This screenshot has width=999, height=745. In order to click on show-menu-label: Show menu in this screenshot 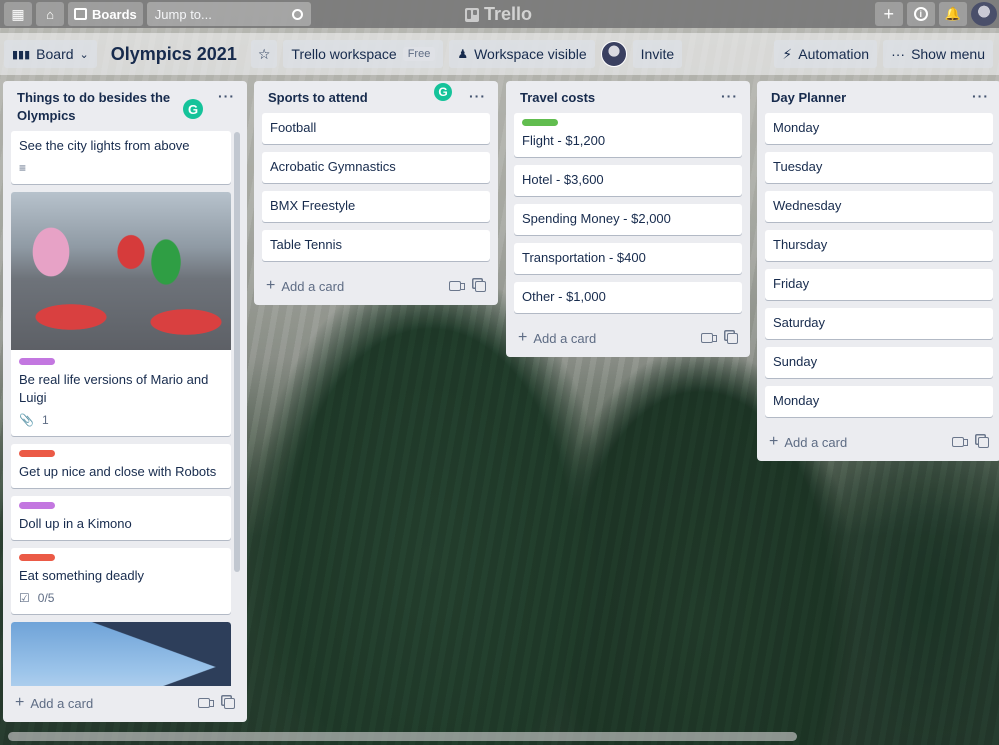, I will do `click(948, 54)`.